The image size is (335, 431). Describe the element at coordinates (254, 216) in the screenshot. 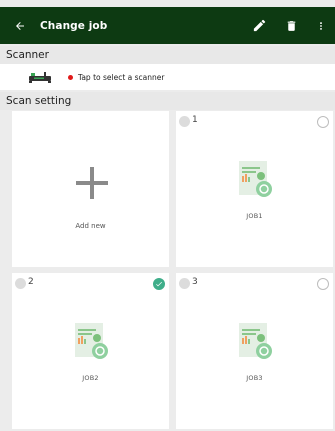

I see `job-label: JOB1` at that location.